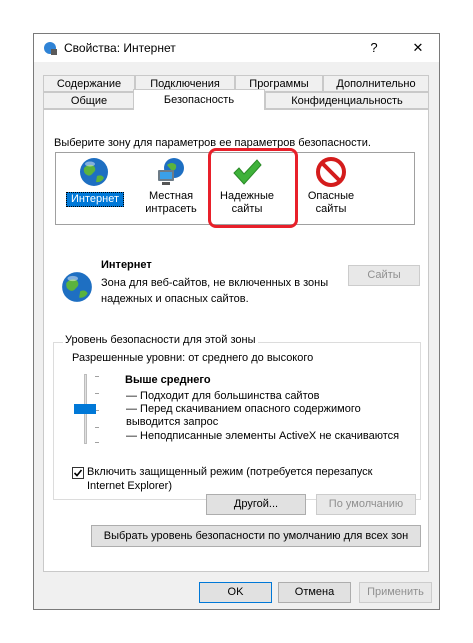 This screenshot has width=473, height=643. Describe the element at coordinates (89, 83) in the screenshot. I see `tab-content: Содержание` at that location.